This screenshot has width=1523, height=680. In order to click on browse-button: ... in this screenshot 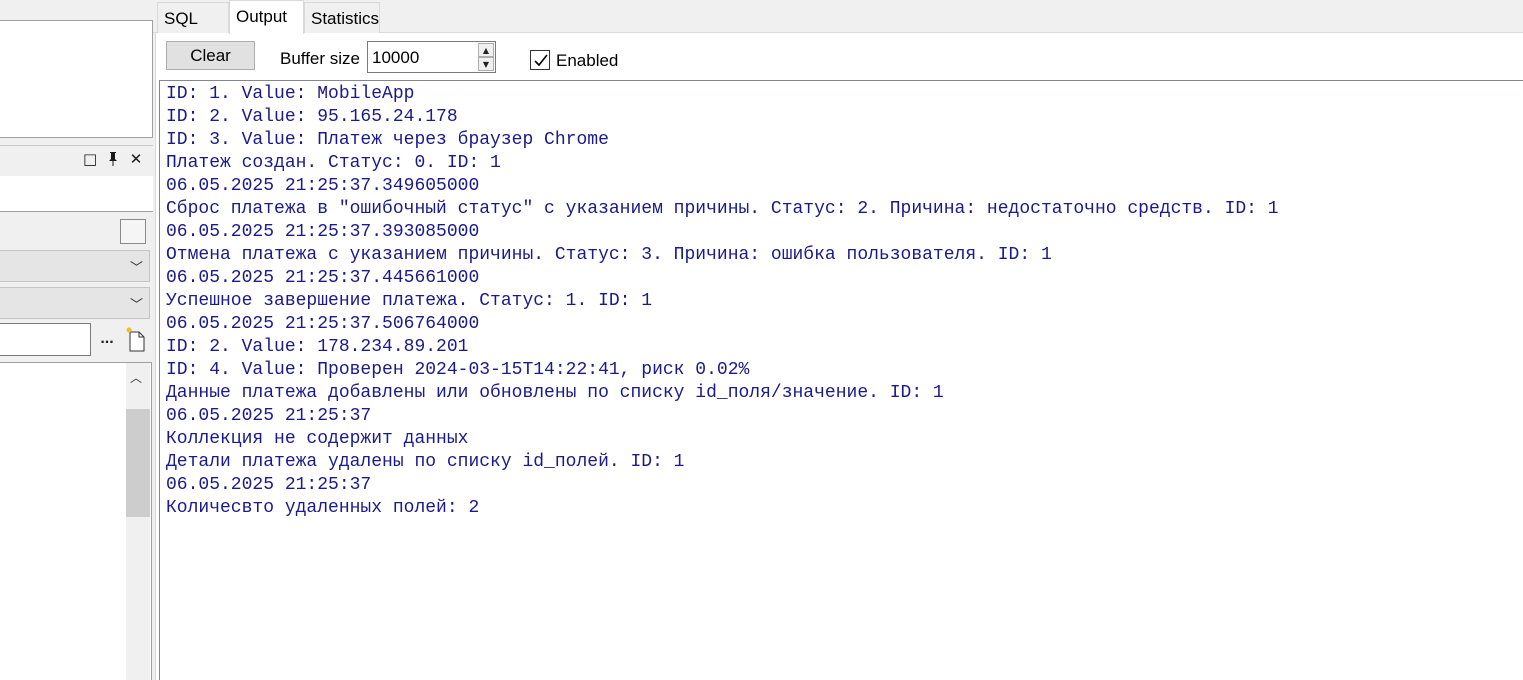, I will do `click(107, 340)`.